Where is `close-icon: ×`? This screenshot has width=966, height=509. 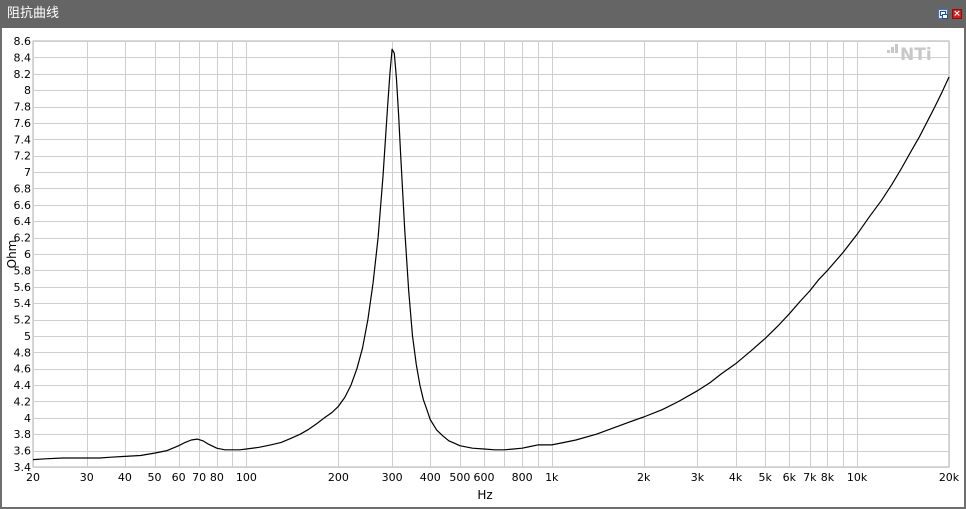 close-icon: × is located at coordinates (957, 14).